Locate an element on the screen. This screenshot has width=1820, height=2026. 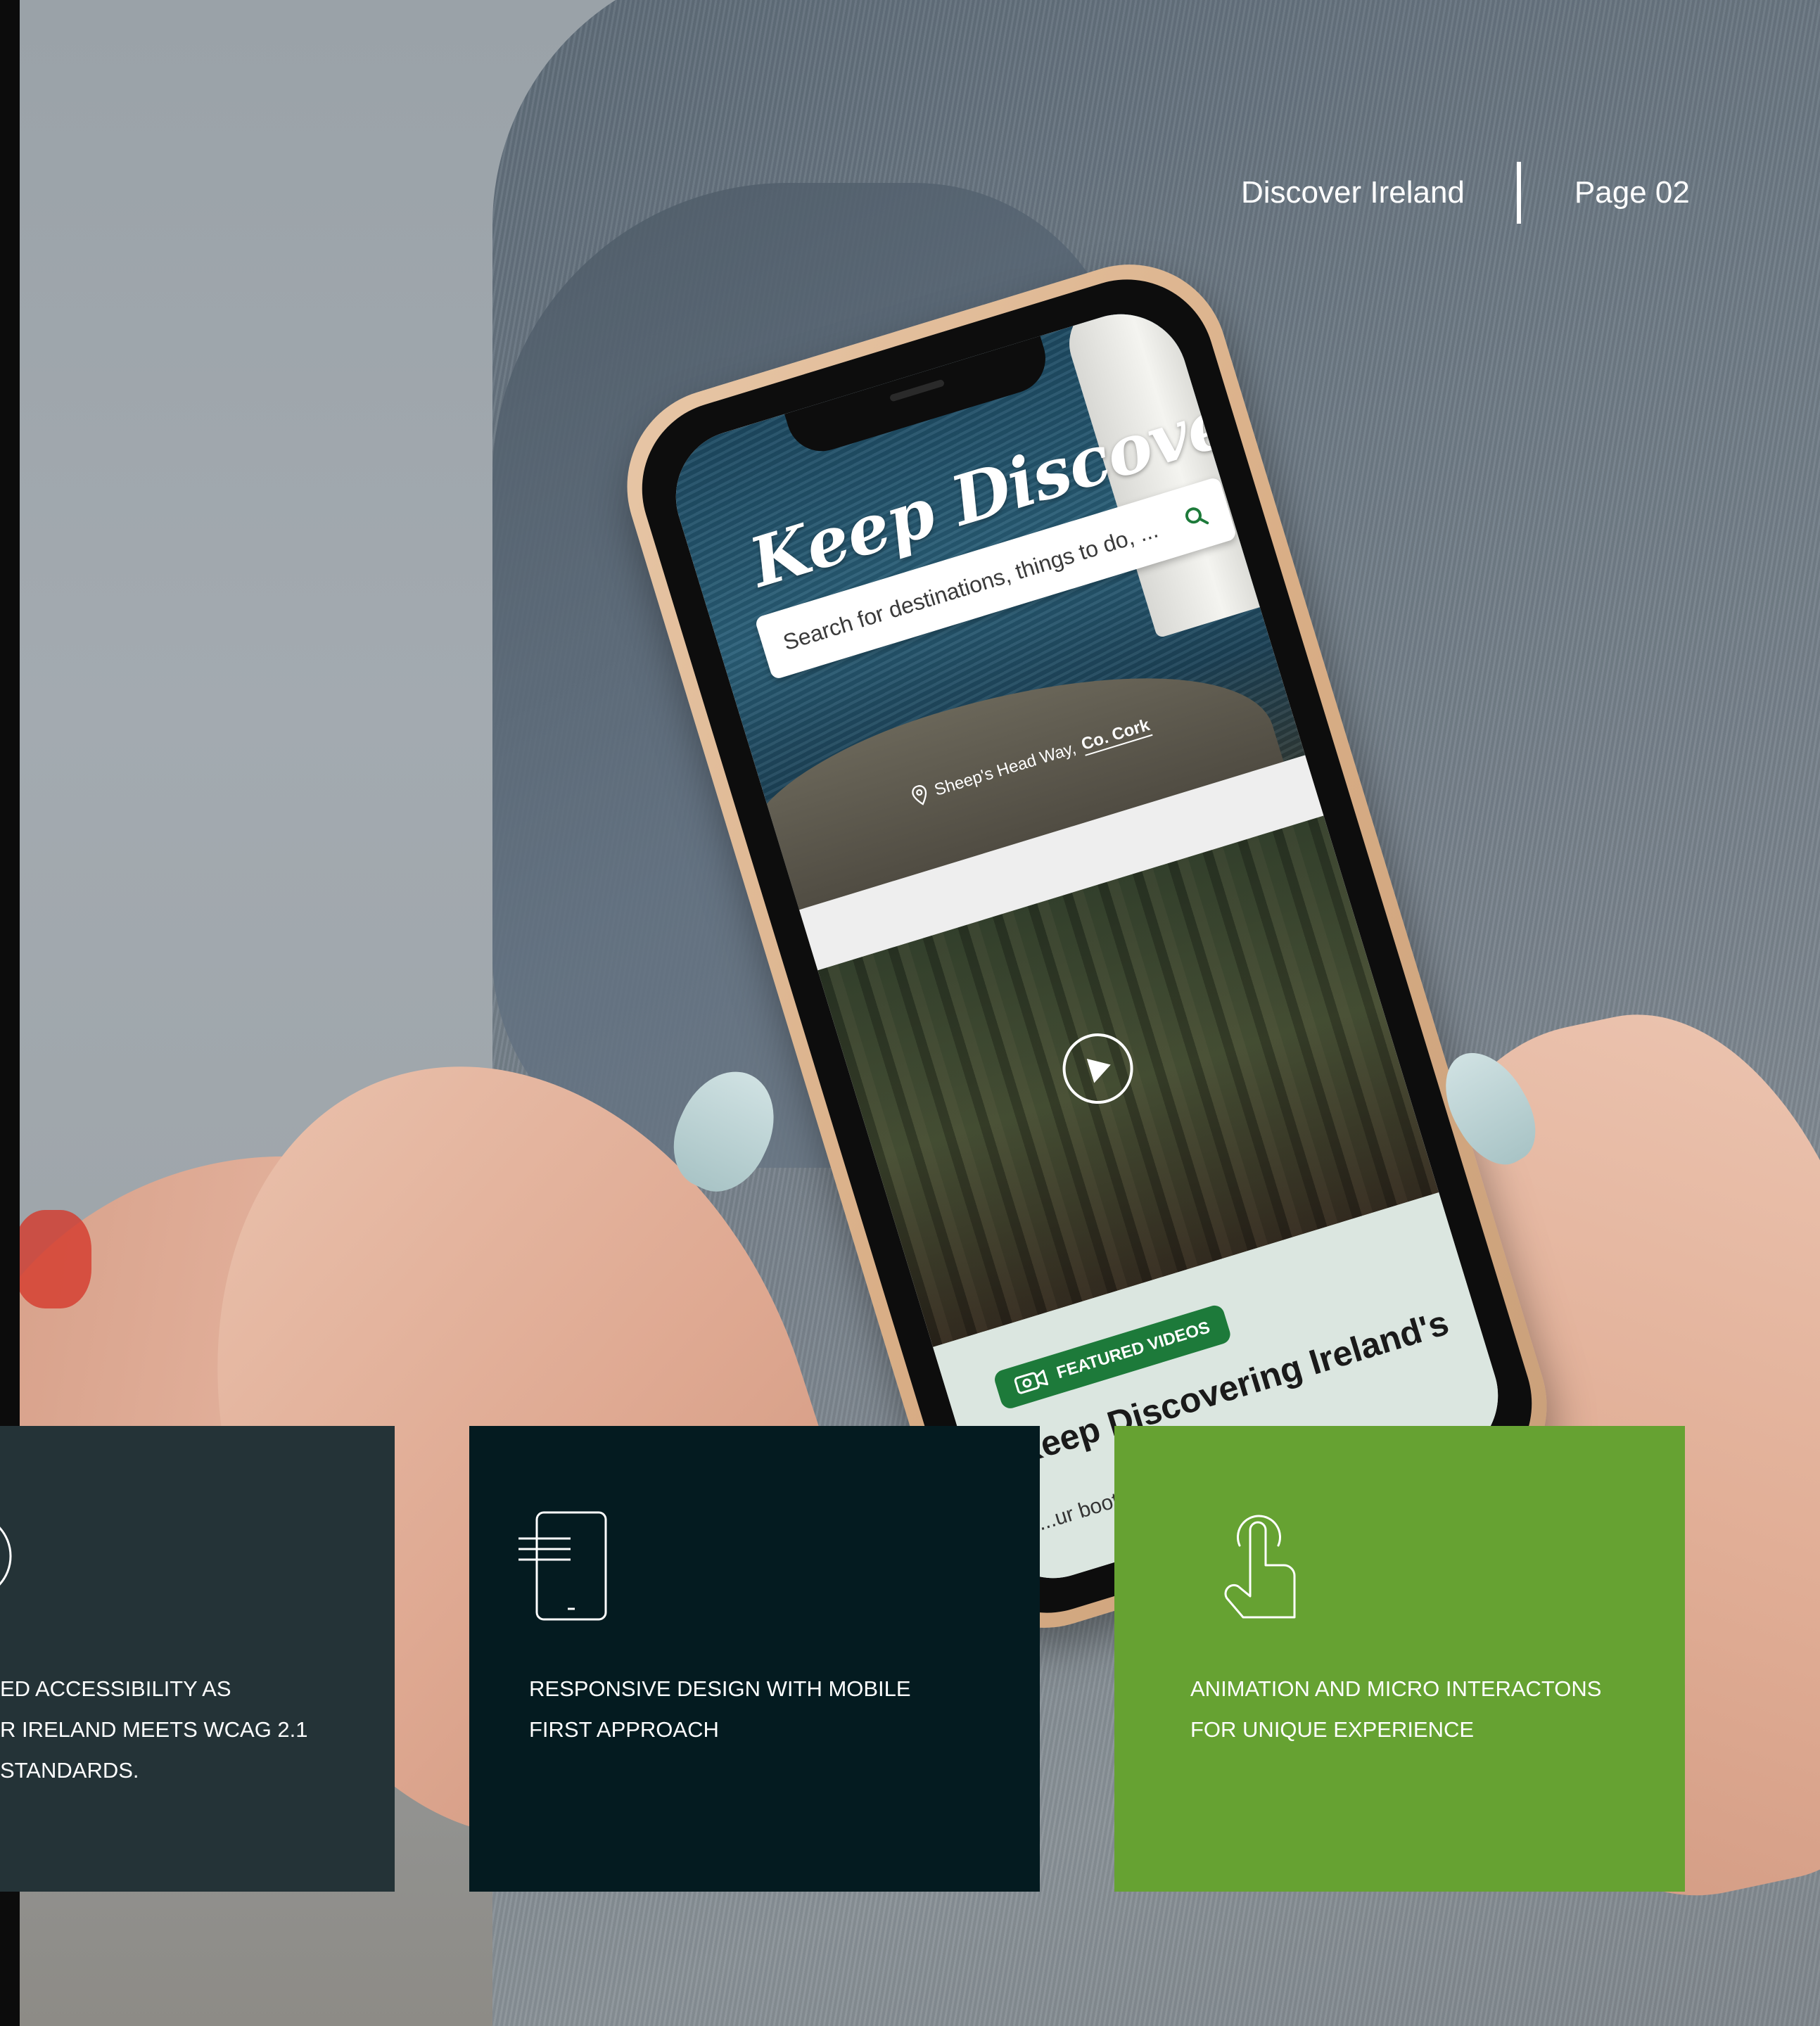
brand-name: Discover Ireland is located at coordinates (1353, 193).